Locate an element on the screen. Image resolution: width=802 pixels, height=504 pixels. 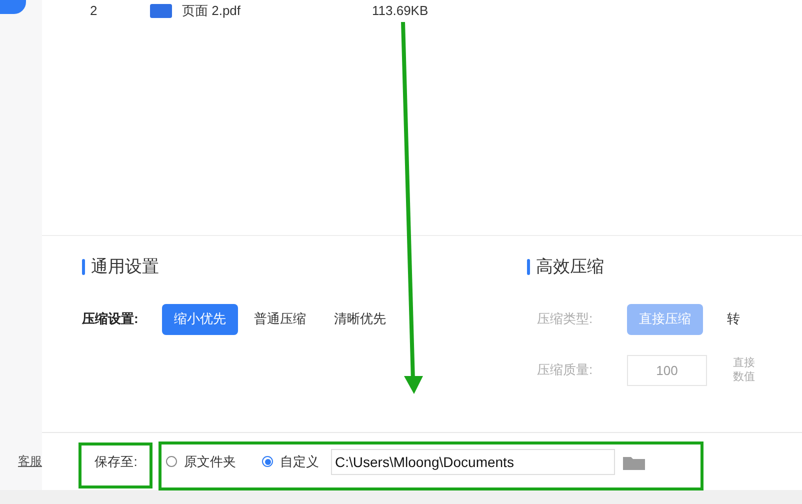
save-location-radio: 原文件夹 is located at coordinates (201, 462).